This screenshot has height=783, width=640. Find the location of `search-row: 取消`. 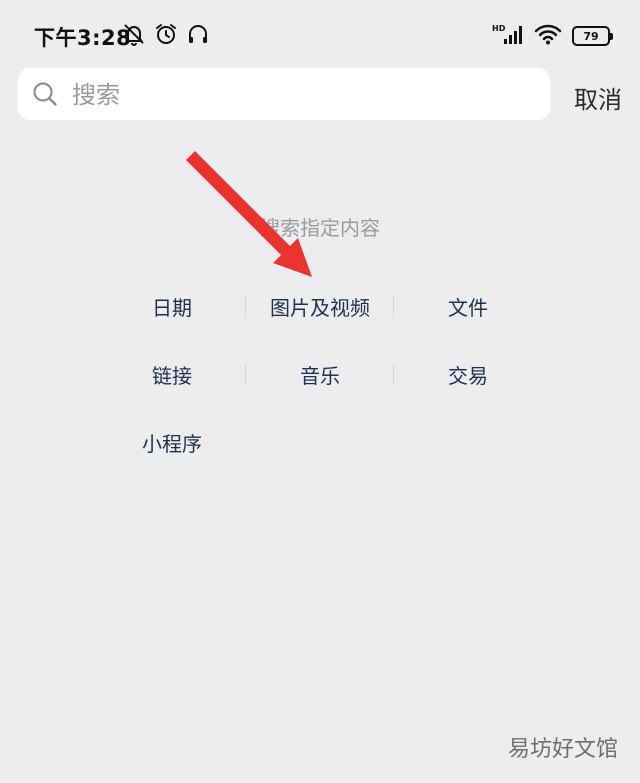

search-row: 取消 is located at coordinates (320, 94).